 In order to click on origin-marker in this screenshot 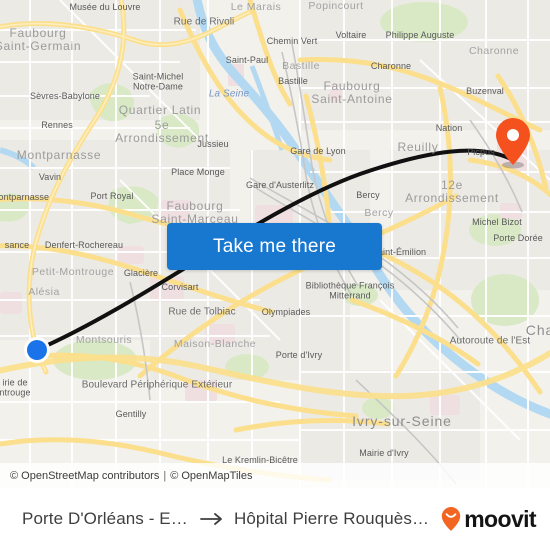, I will do `click(37, 350)`.